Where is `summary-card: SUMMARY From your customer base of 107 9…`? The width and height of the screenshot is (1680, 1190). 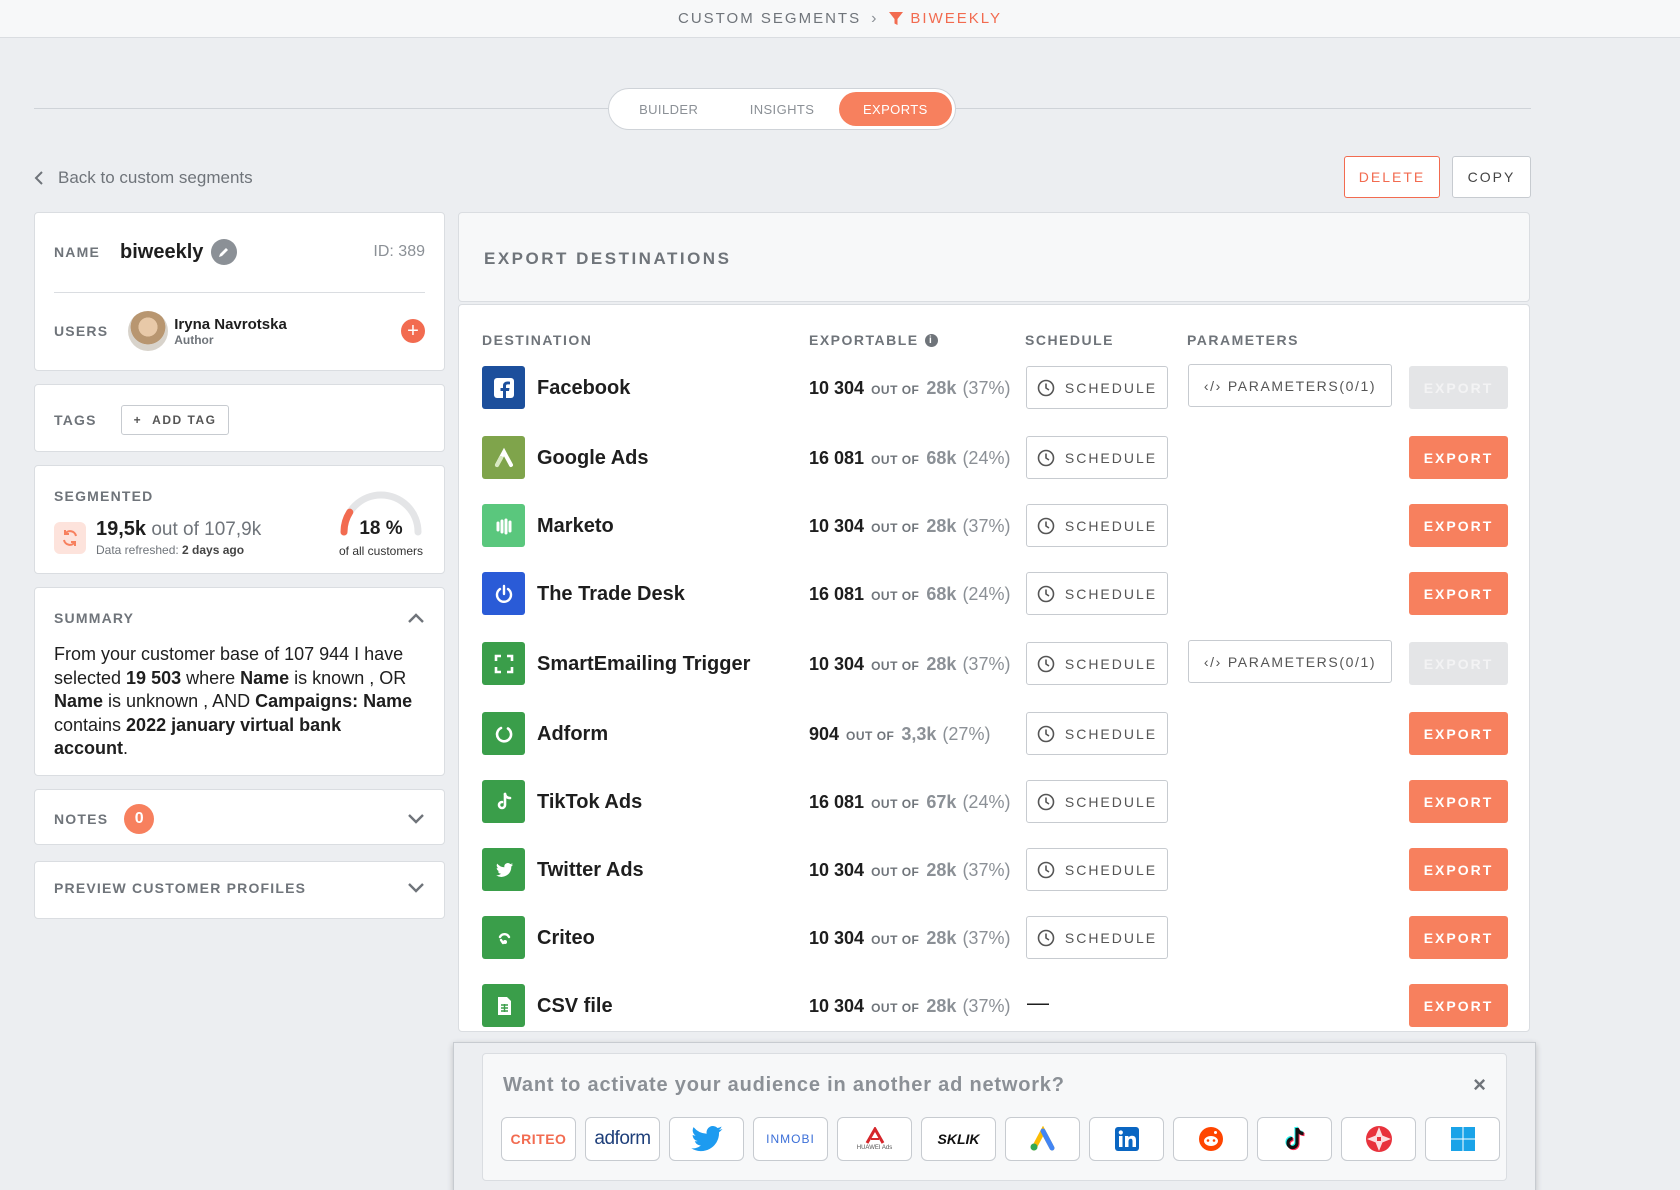
summary-card: SUMMARY From your customer base of 107 9… is located at coordinates (239, 681).